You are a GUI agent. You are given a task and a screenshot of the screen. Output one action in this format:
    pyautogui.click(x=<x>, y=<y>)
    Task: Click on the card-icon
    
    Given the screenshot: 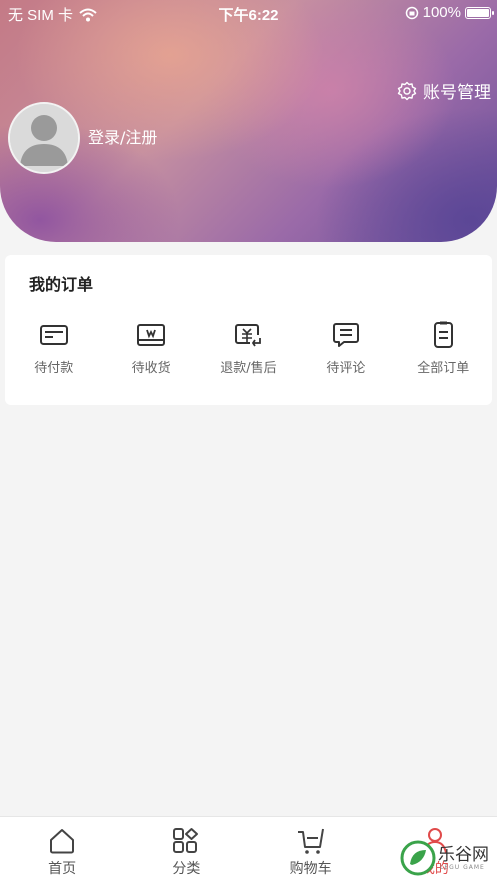 What is the action you would take?
    pyautogui.click(x=53, y=335)
    